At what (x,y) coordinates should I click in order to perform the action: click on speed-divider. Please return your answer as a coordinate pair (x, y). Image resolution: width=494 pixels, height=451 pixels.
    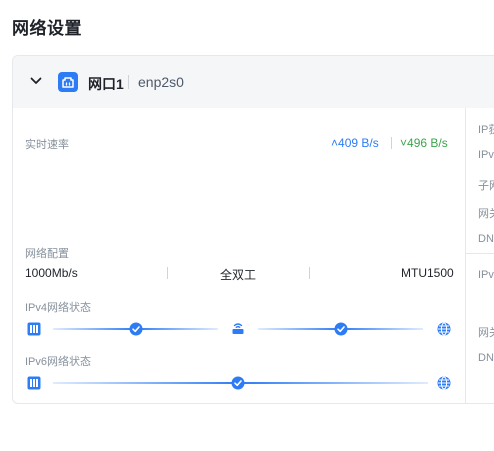
    Looking at the image, I should click on (391, 143).